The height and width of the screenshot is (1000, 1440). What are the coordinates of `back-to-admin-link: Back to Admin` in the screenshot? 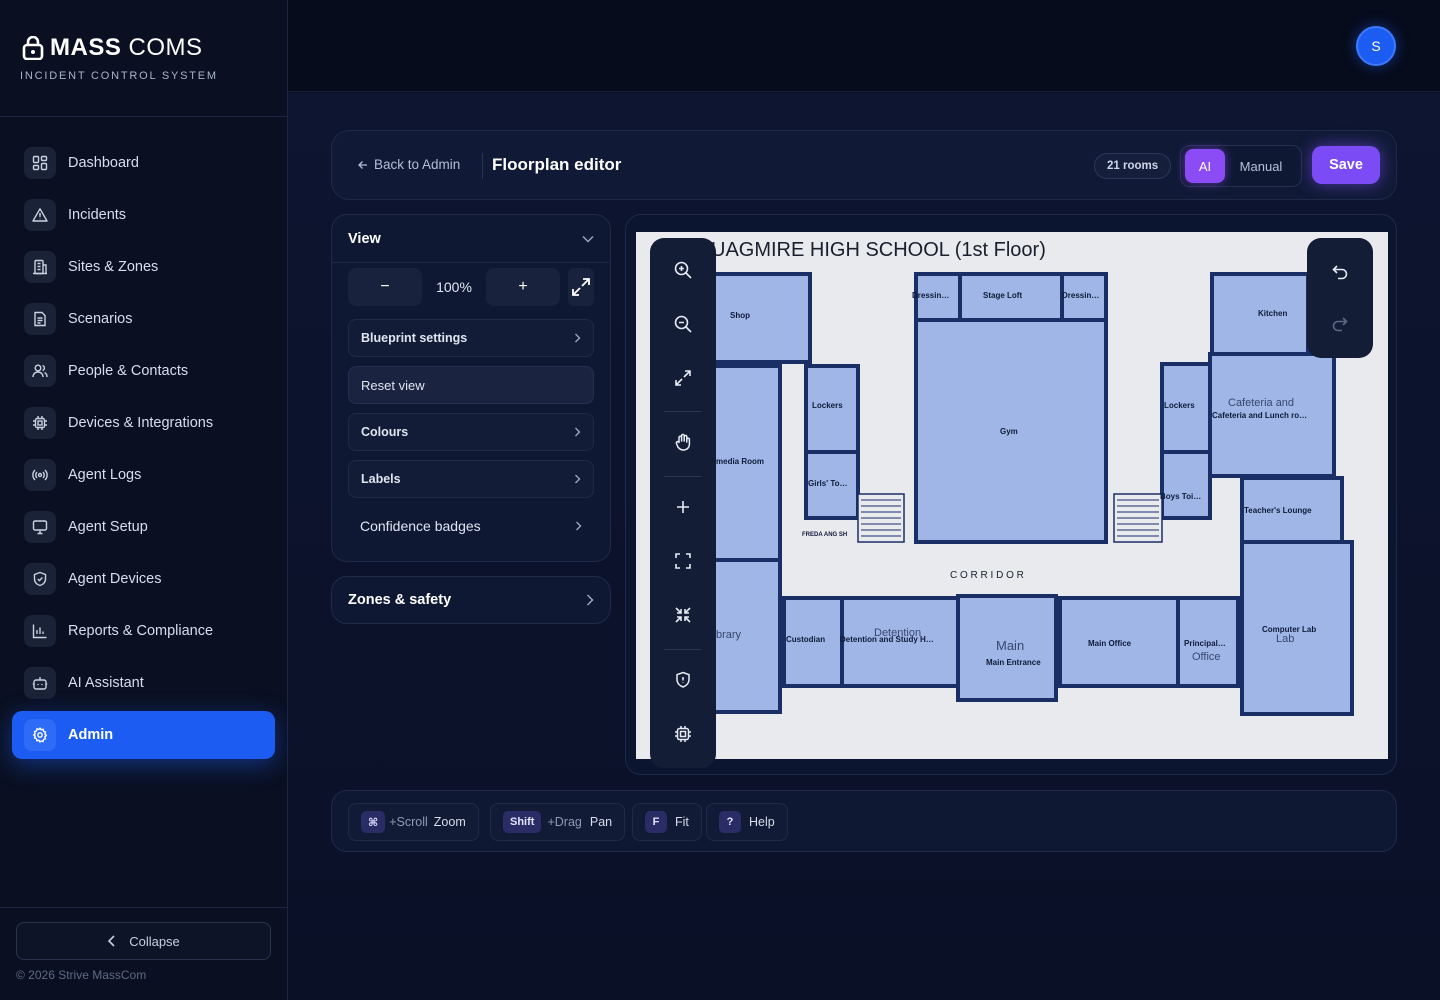 It's located at (409, 164).